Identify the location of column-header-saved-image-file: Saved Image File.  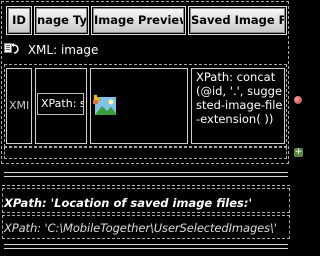
(237, 20).